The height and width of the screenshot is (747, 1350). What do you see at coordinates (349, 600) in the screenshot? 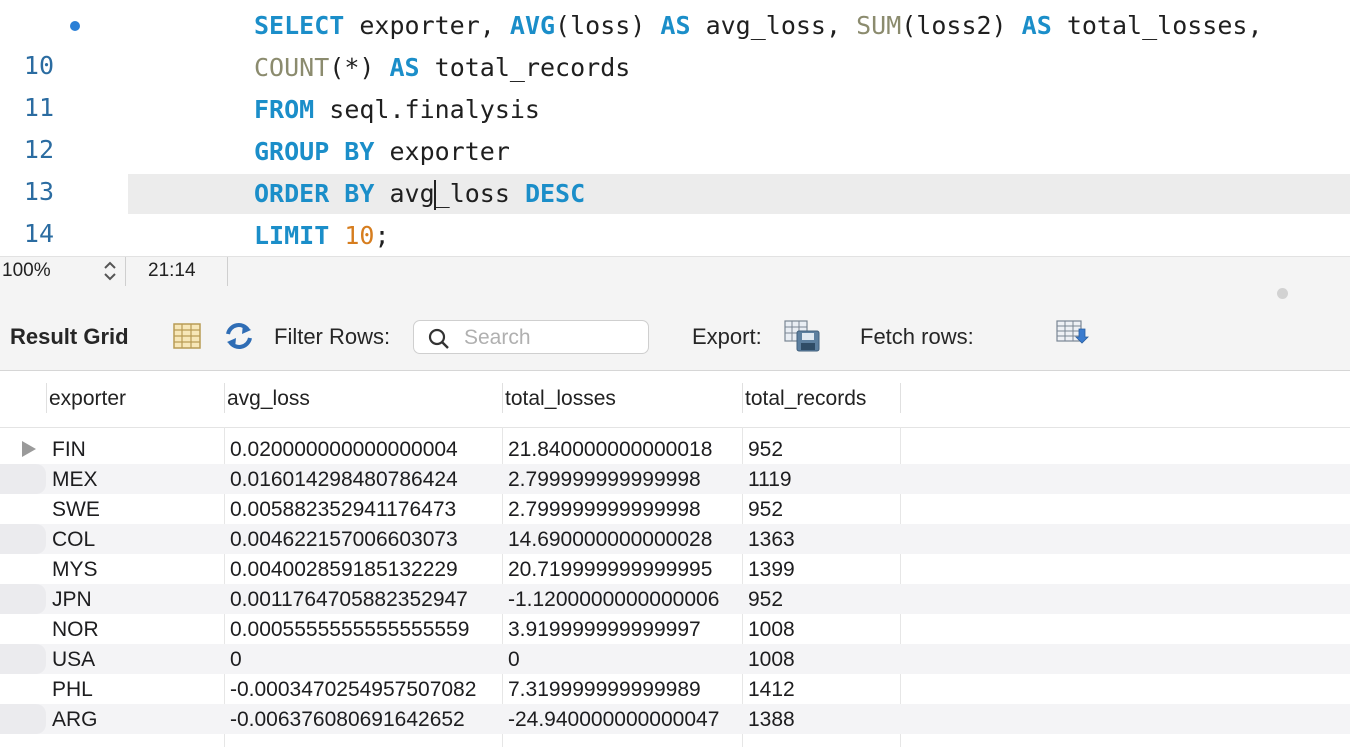
I see `cell-avg-loss: 0.0011764705882352947` at bounding box center [349, 600].